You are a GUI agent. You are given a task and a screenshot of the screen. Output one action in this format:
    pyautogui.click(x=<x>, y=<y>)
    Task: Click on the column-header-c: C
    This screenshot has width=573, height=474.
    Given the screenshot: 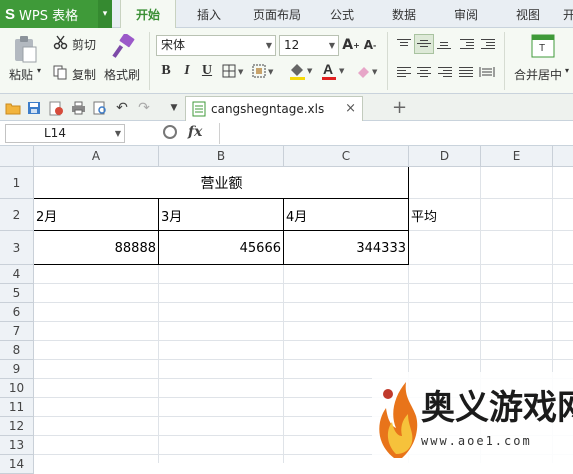 What is the action you would take?
    pyautogui.click(x=346, y=156)
    